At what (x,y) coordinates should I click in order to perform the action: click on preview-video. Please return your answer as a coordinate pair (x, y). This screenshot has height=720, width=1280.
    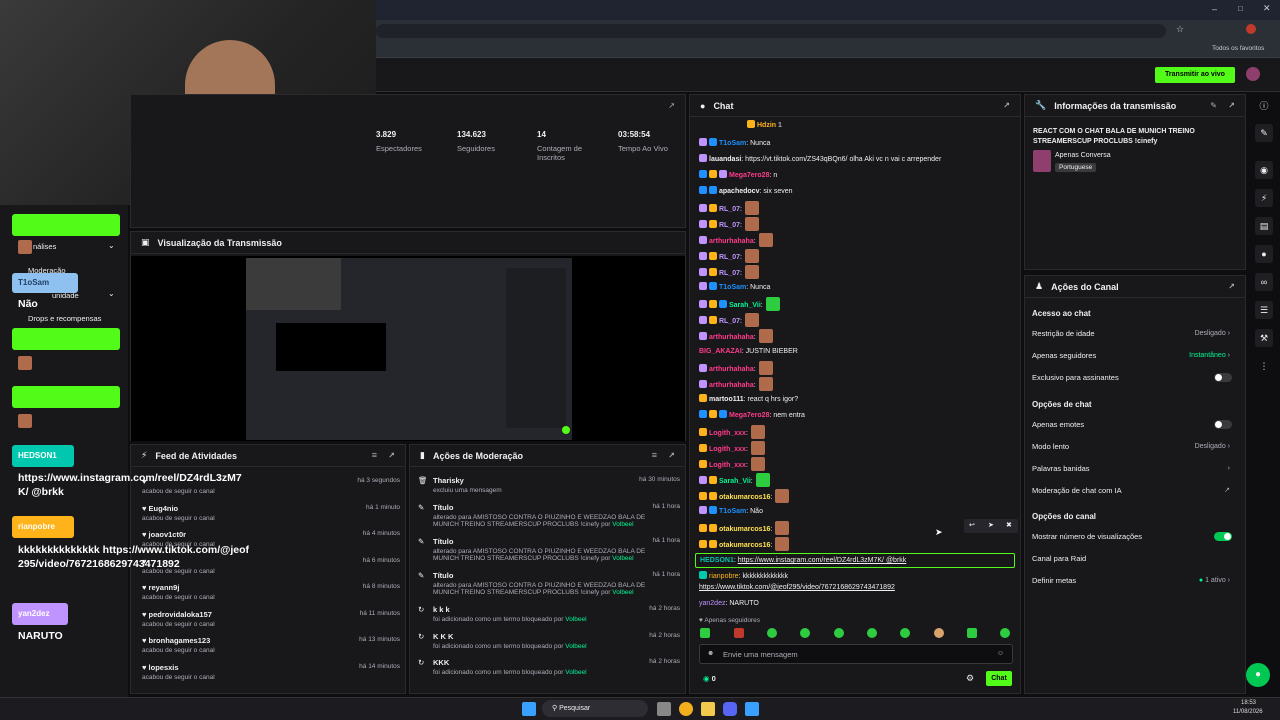
    Looking at the image, I should click on (409, 349).